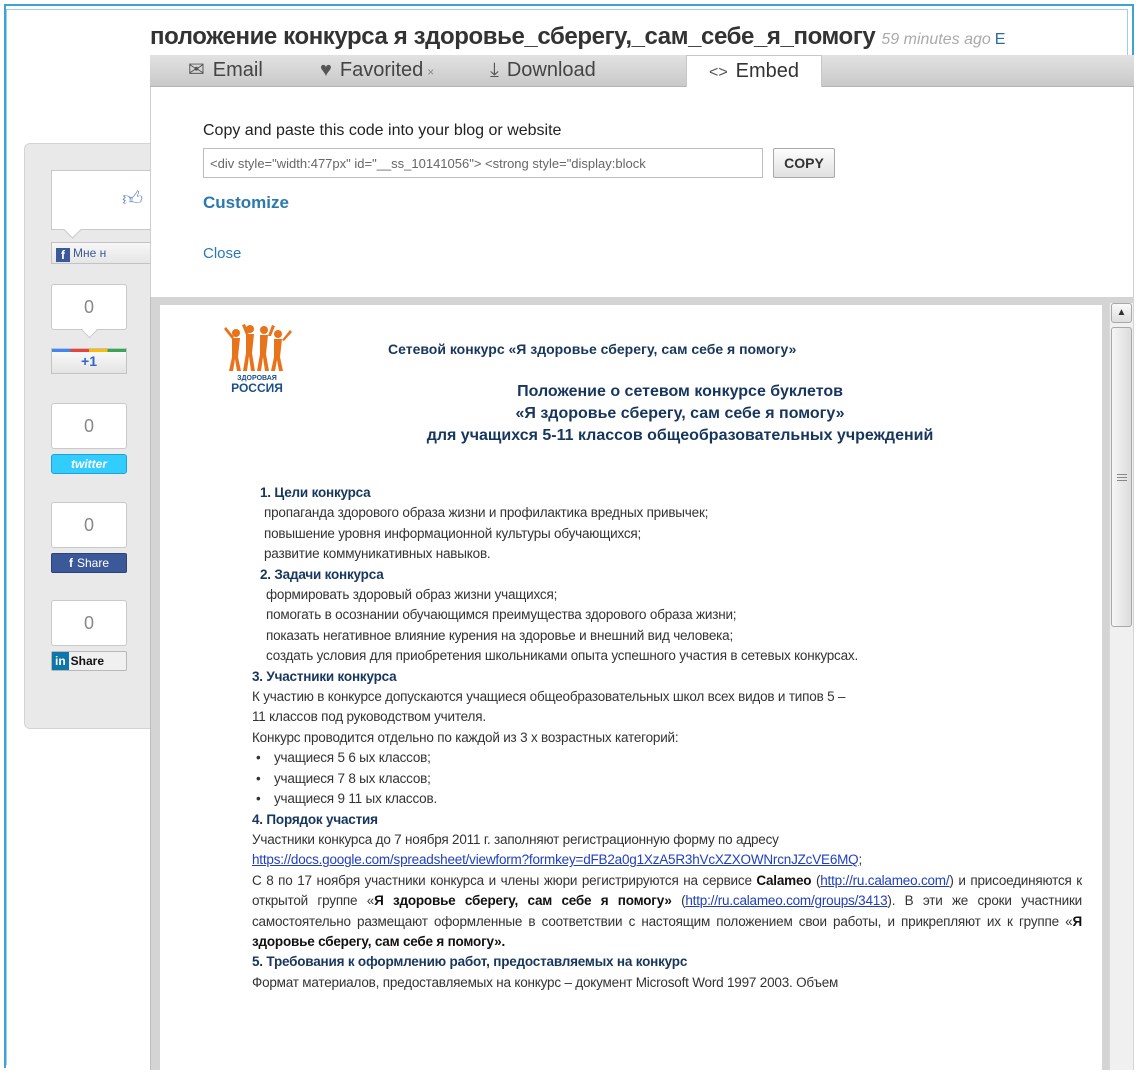 This screenshot has width=1140, height=1075. Describe the element at coordinates (936, 39) in the screenshot. I see `timestamp: 59 minutes ago` at that location.